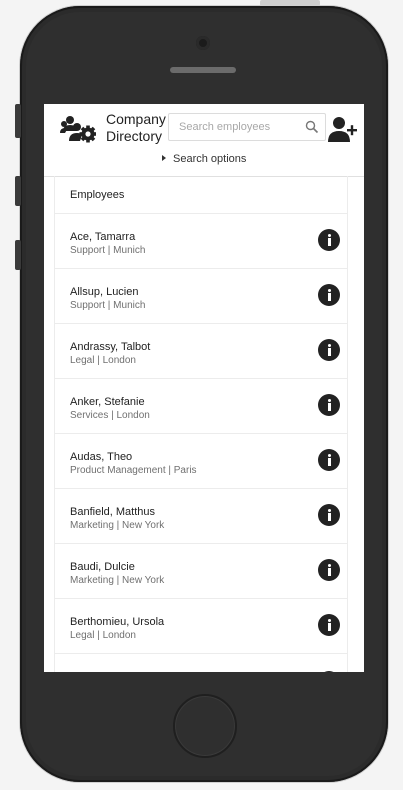 The image size is (403, 790). What do you see at coordinates (203, 70) in the screenshot?
I see `speaker-grille` at bounding box center [203, 70].